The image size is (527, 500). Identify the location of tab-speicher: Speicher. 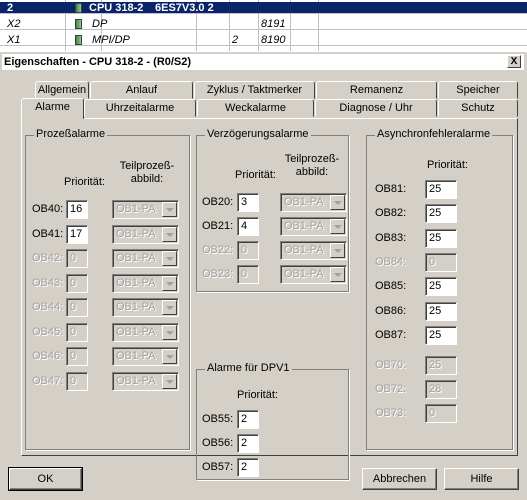
(478, 90).